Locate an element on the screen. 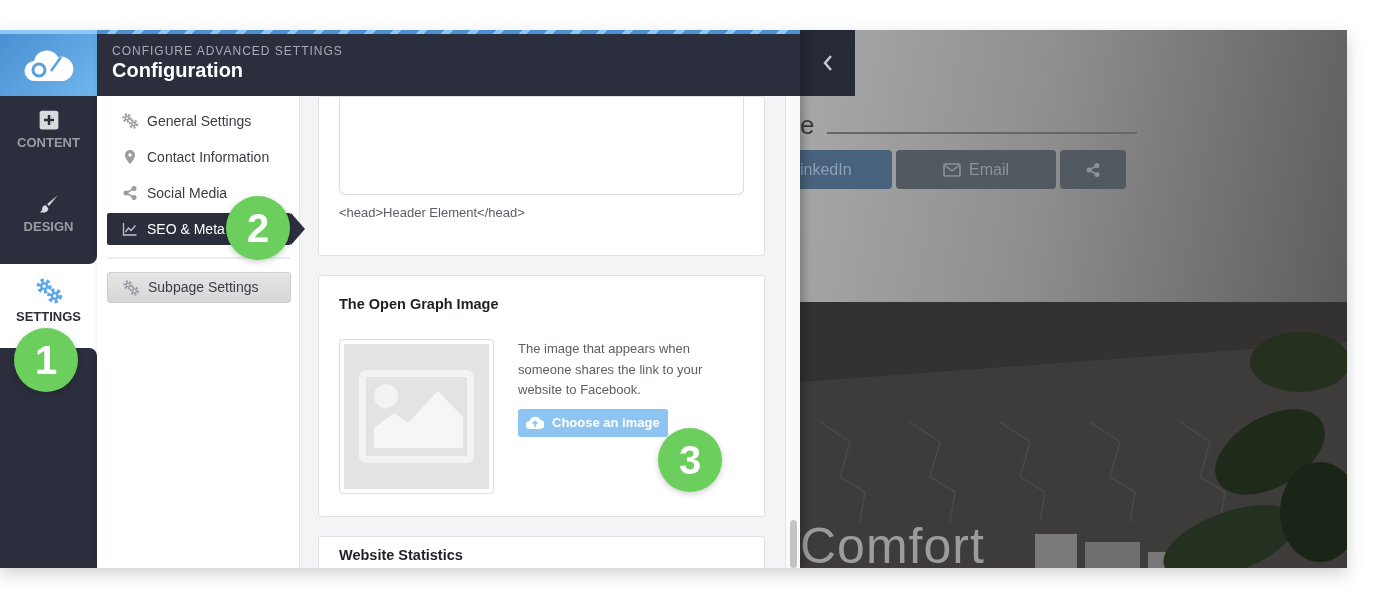 The image size is (1377, 599). scrollbar-thumb is located at coordinates (793, 544).